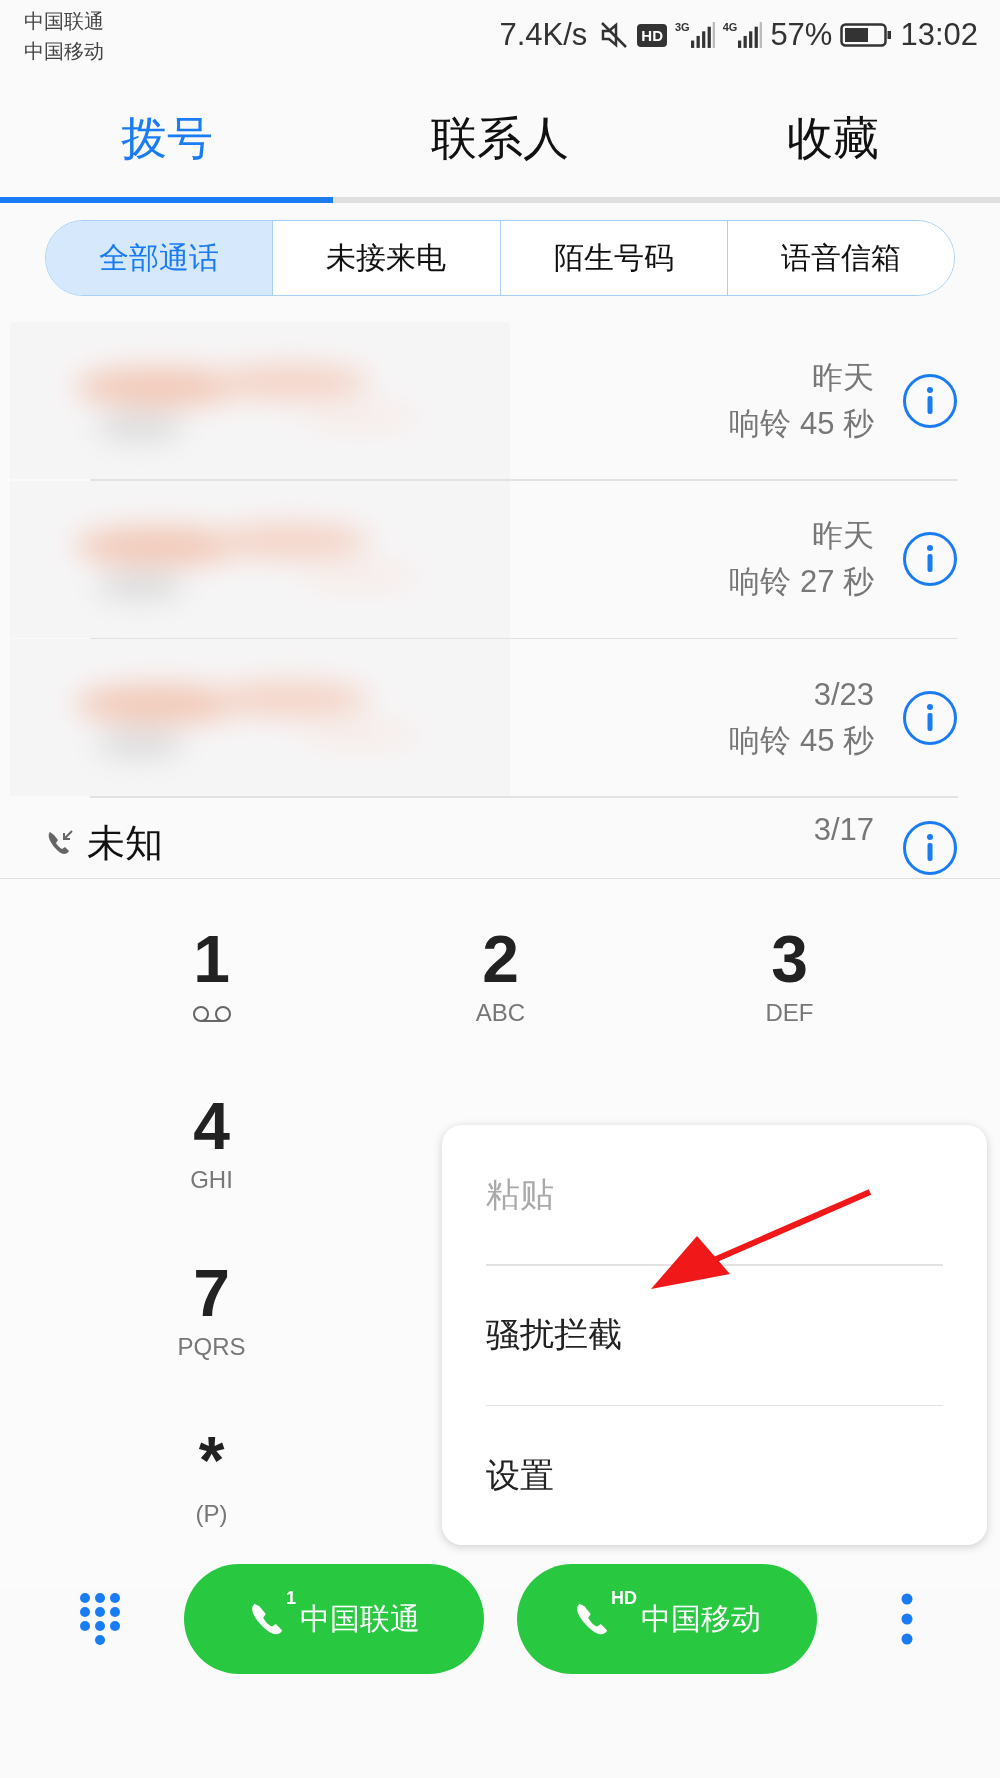 The image size is (1000, 1778). Describe the element at coordinates (652, 35) in the screenshot. I see `hd-badge: HD` at that location.